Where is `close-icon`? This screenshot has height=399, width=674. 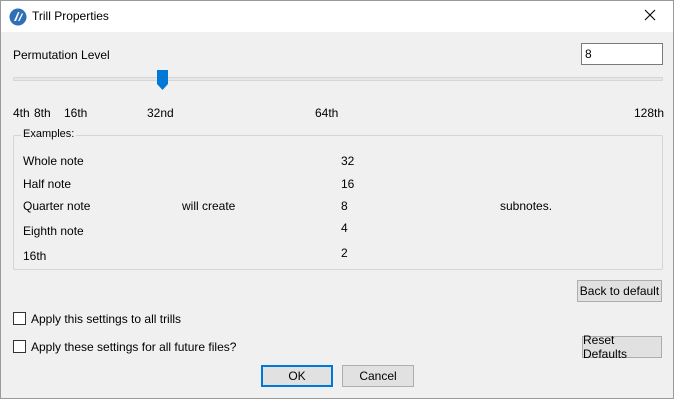 close-icon is located at coordinates (650, 16).